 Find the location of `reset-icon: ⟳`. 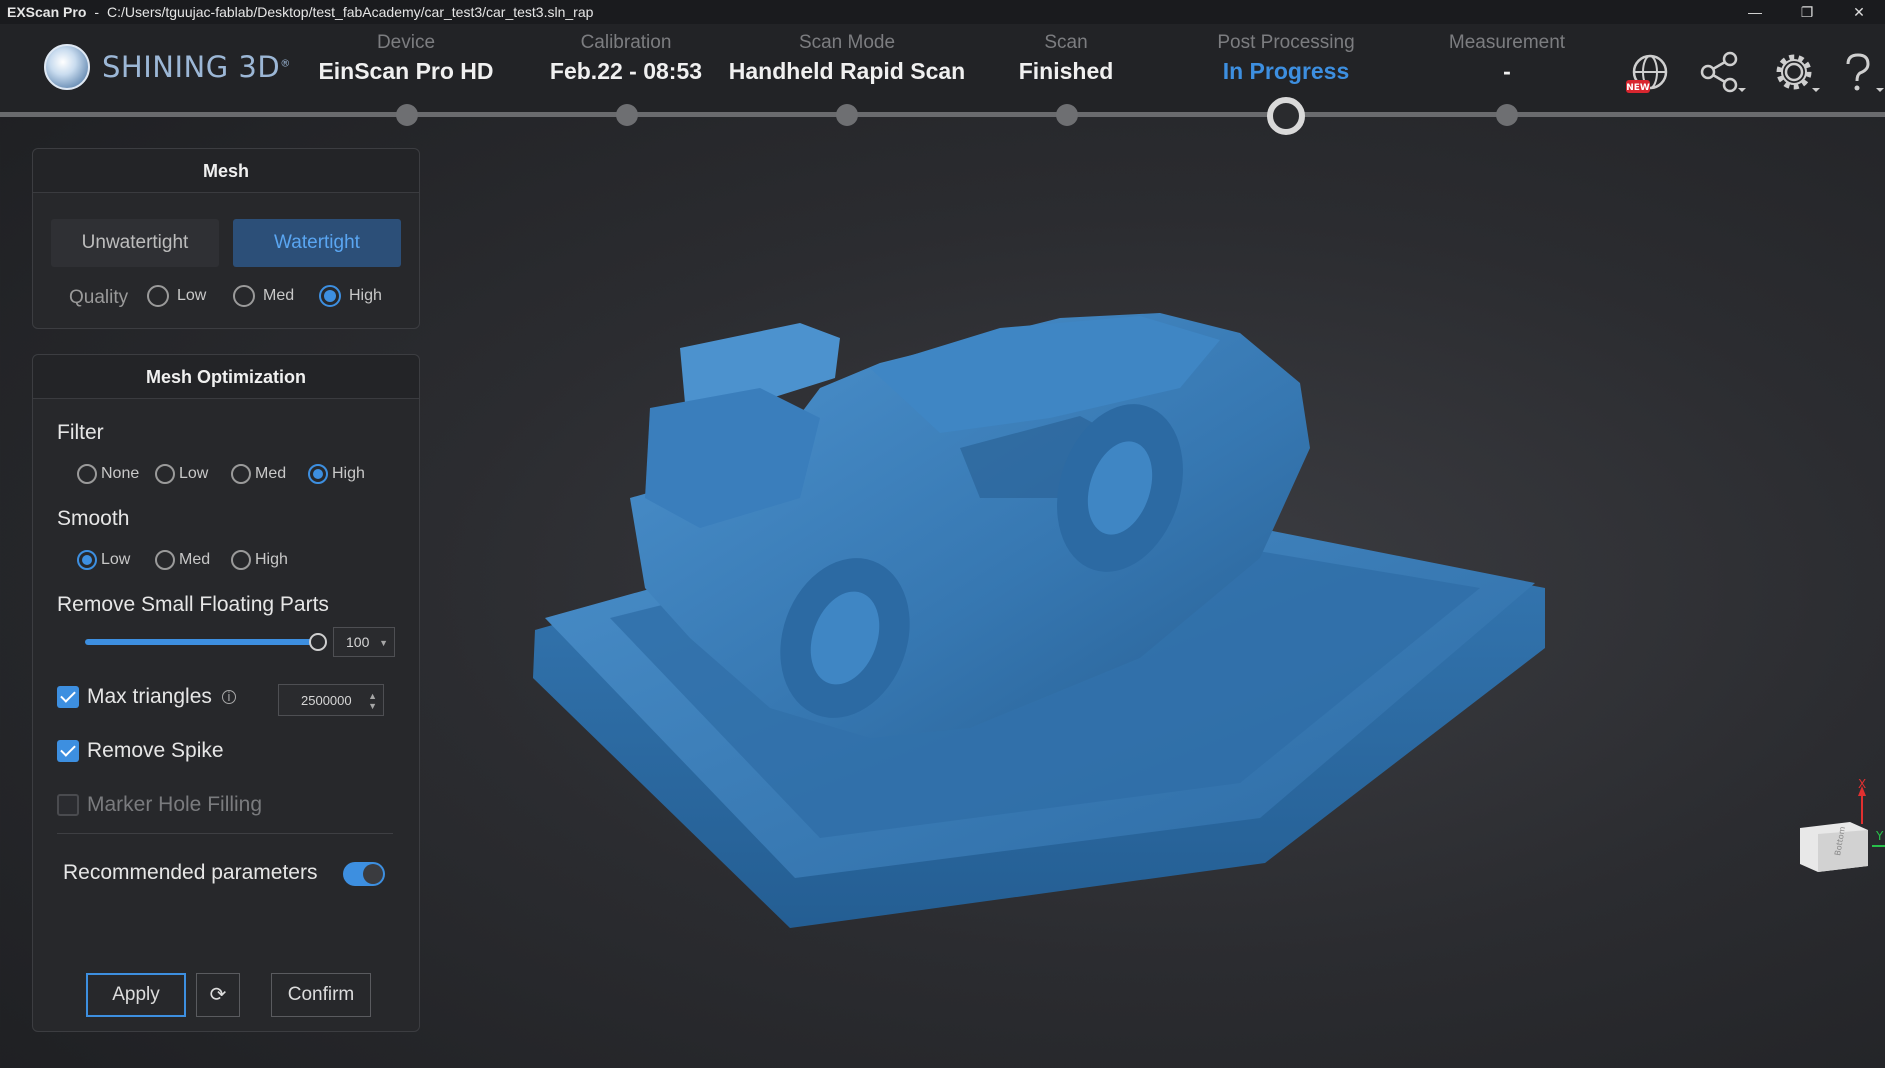

reset-icon: ⟳ is located at coordinates (218, 995).